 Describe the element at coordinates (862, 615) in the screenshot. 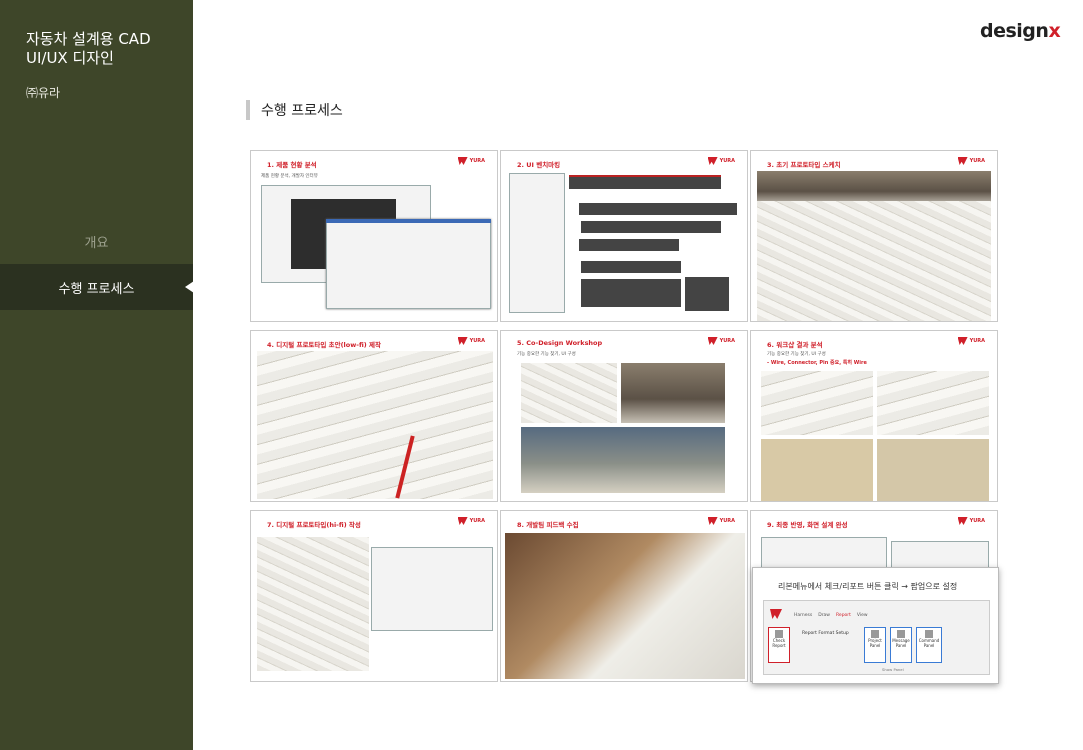

I see `tab-view: View` at that location.